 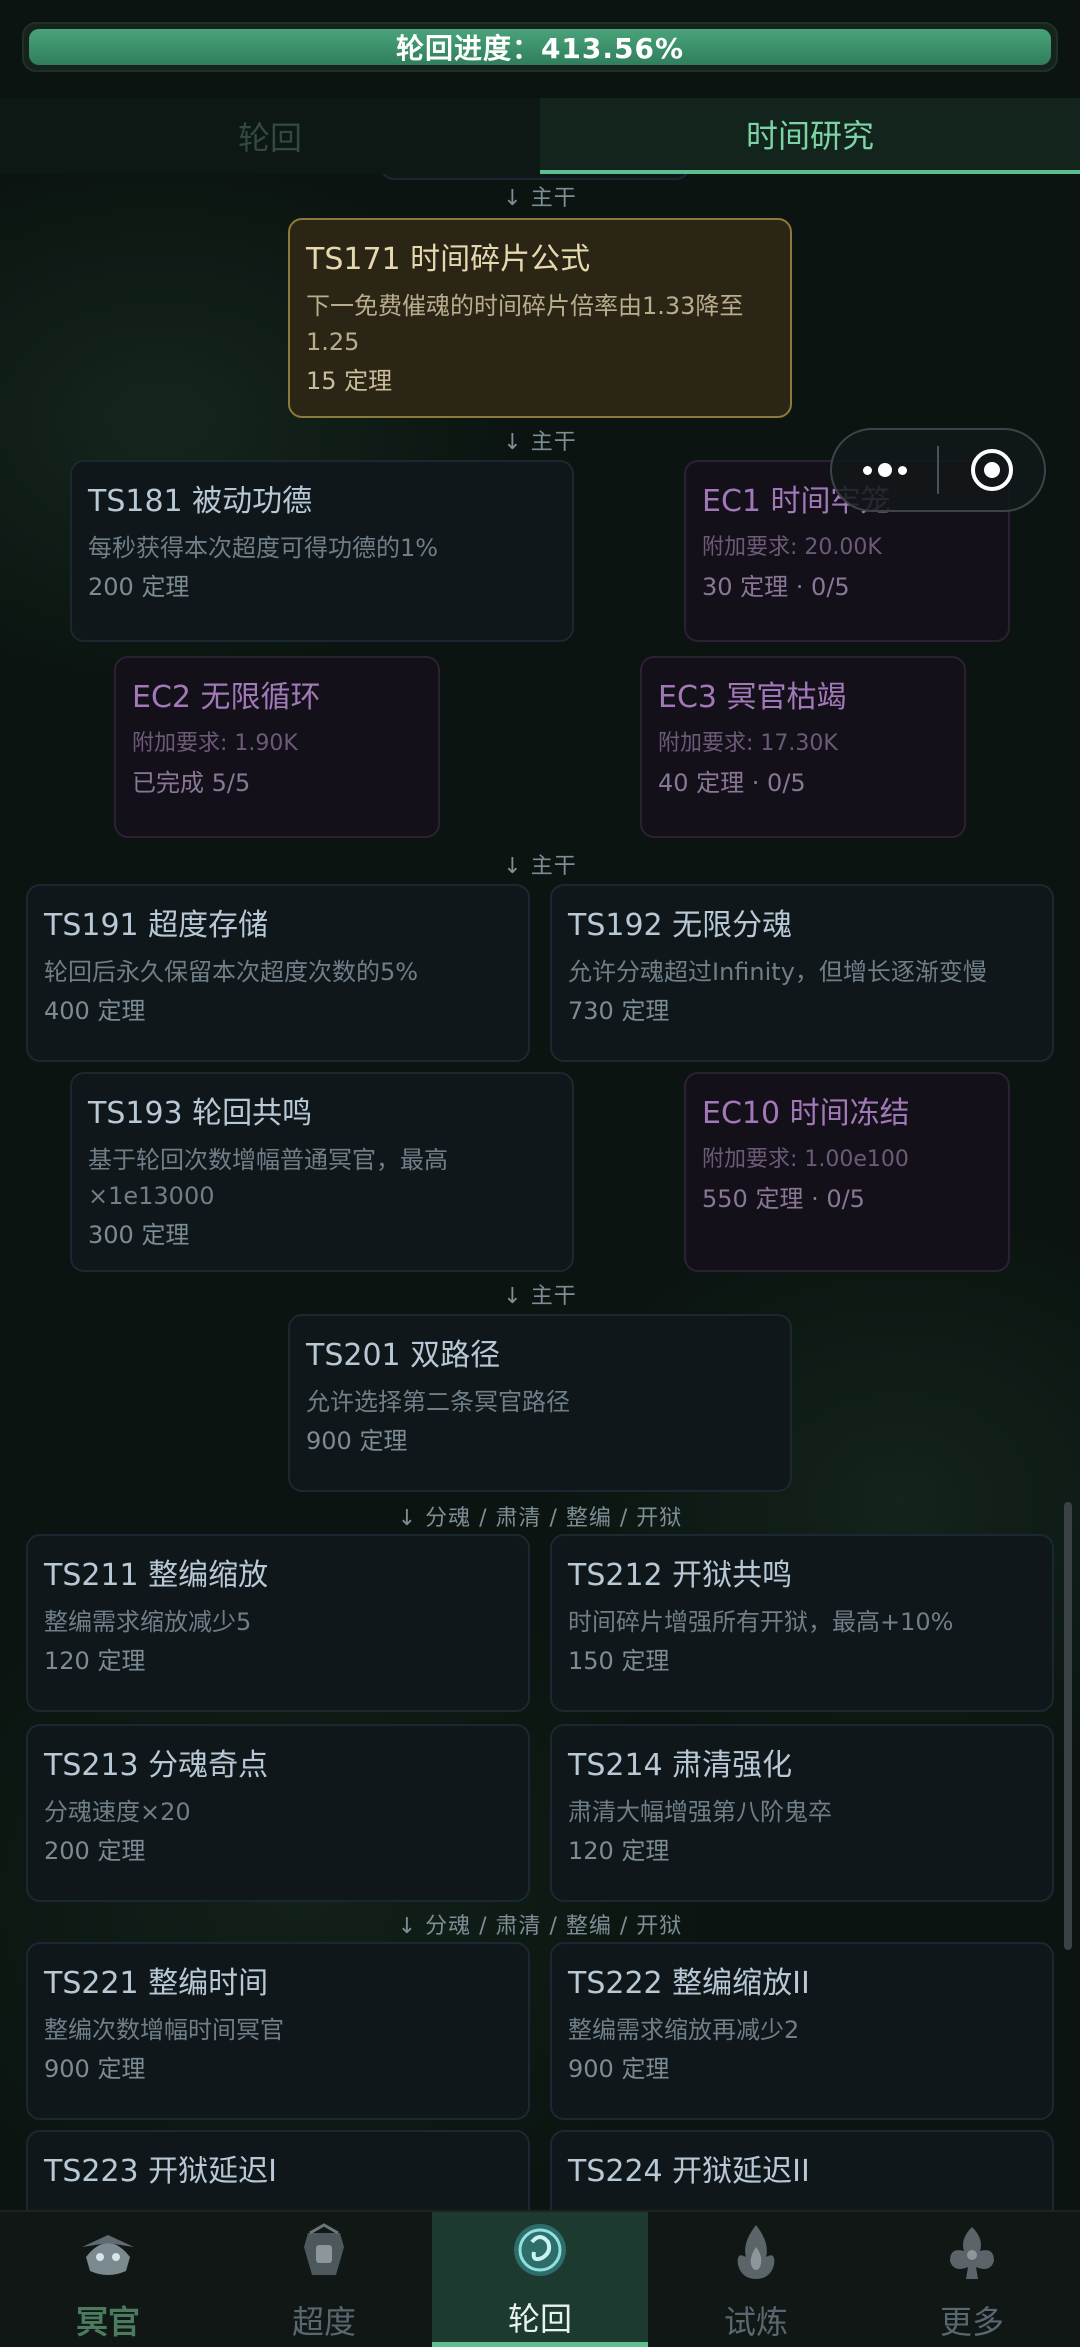 I want to click on nav-item-ghost-official: 冥官, so click(x=108, y=2279).